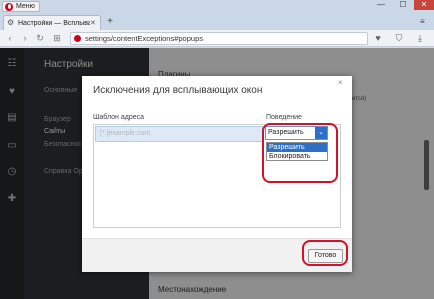 Image resolution: width=434 pixels, height=299 pixels. What do you see at coordinates (420, 38) in the screenshot?
I see `download-icon: ⤓` at bounding box center [420, 38].